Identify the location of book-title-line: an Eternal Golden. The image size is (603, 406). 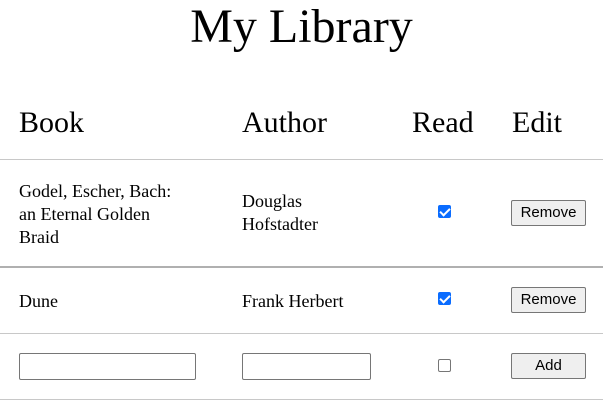
(84, 214).